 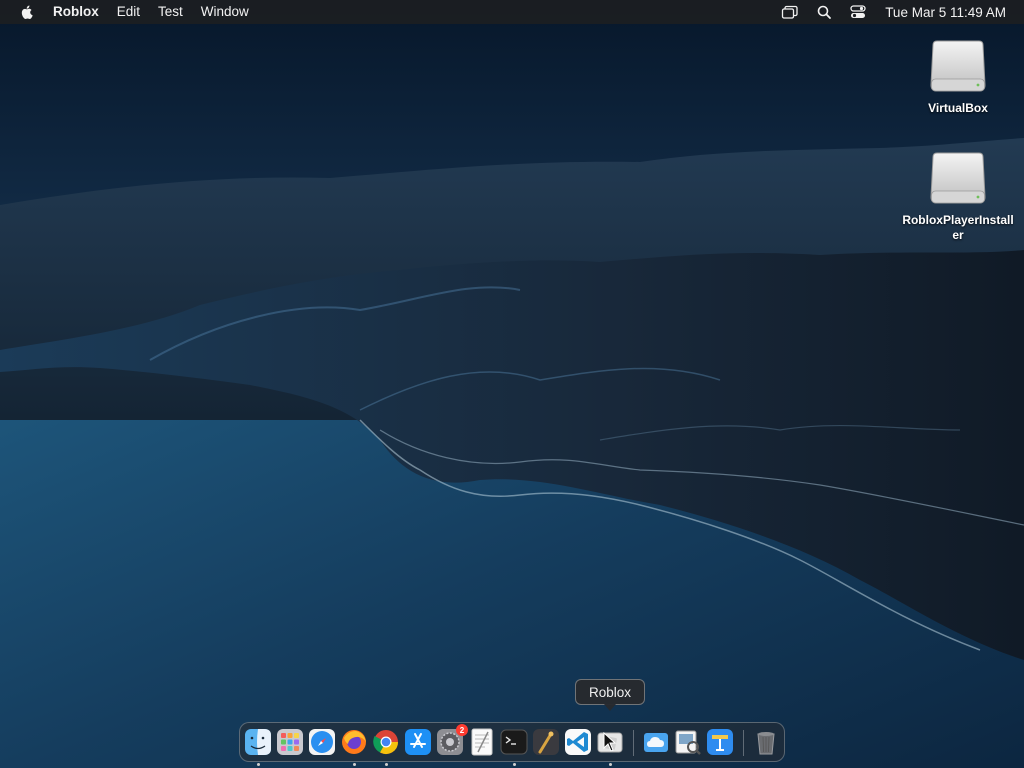 I want to click on dock-app-safari, so click(x=322, y=742).